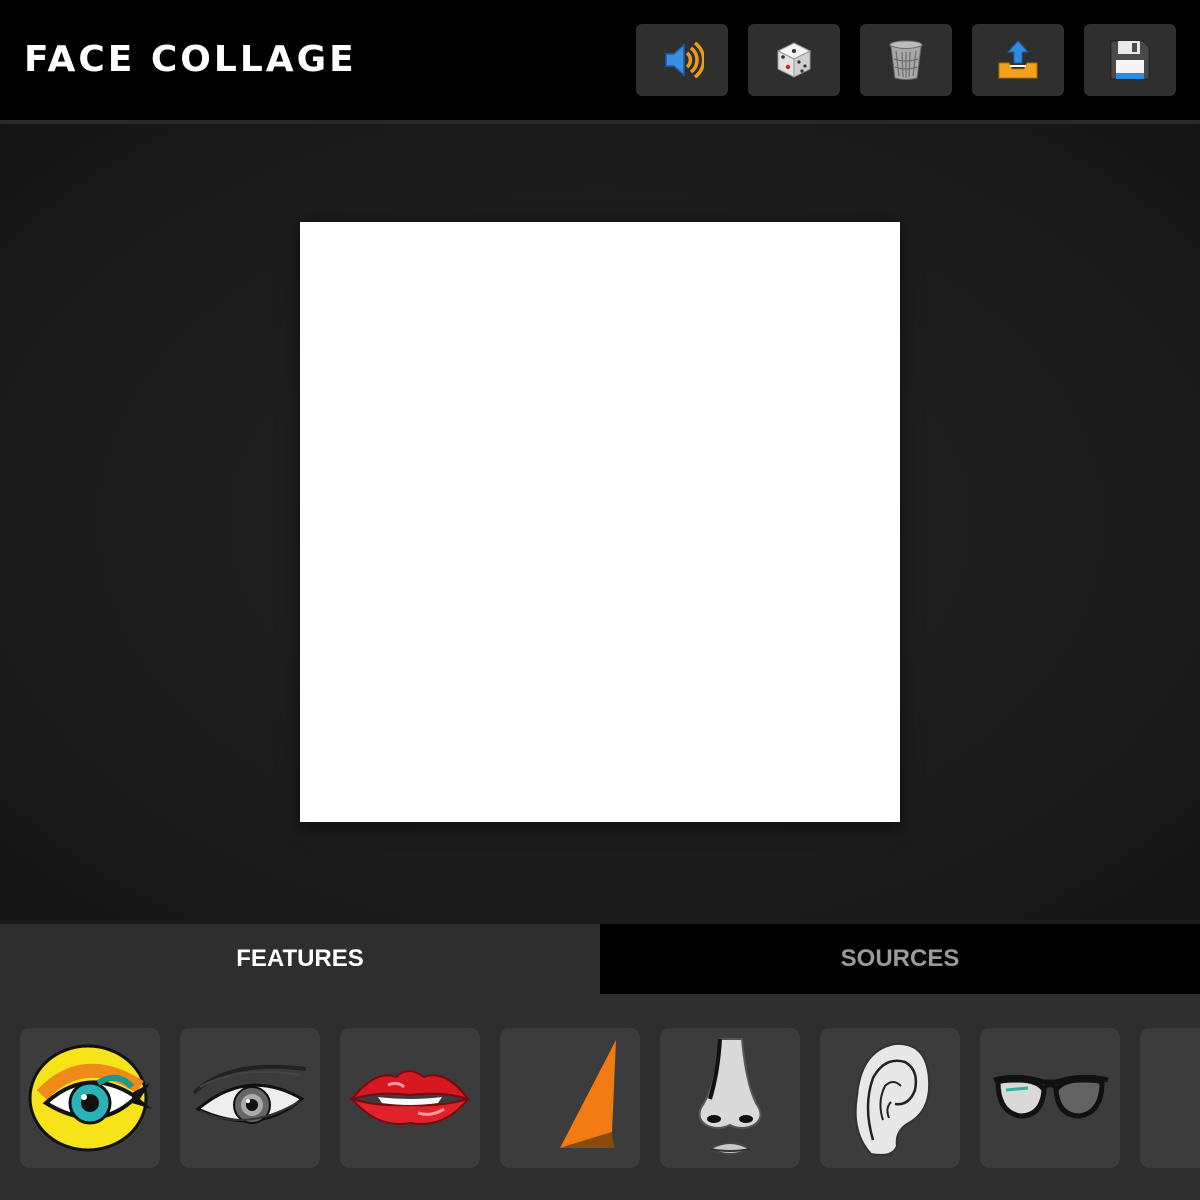 The image size is (1200, 1200). I want to click on randomize-button, so click(794, 60).